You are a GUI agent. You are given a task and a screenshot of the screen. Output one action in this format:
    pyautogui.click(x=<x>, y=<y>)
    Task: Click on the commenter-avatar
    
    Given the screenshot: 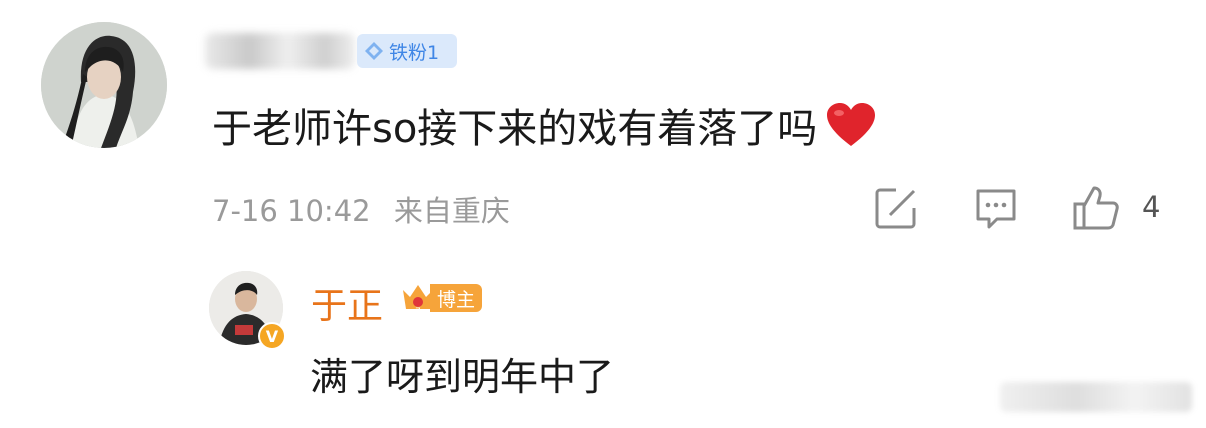 What is the action you would take?
    pyautogui.click(x=104, y=85)
    